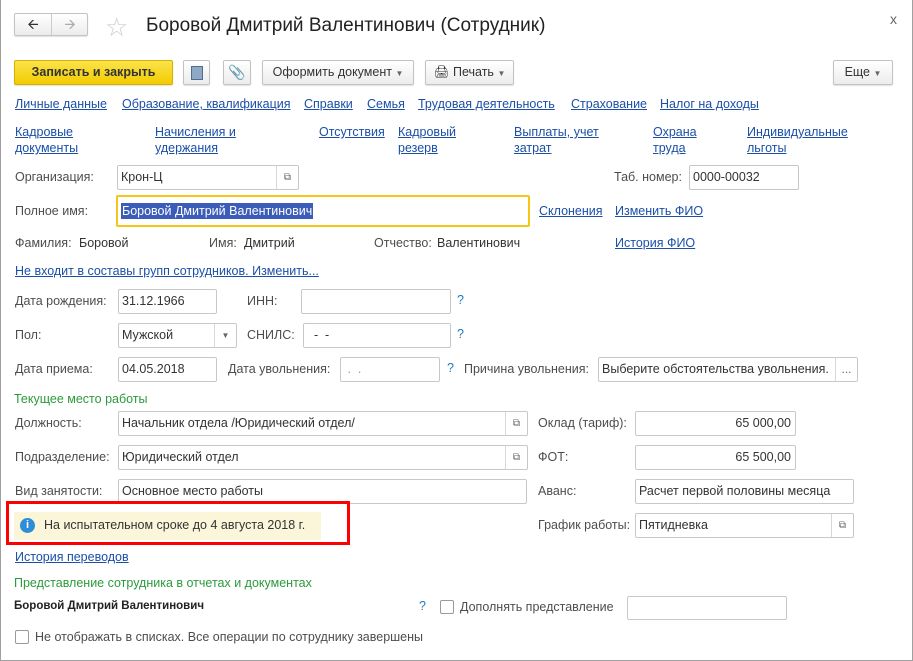 The height and width of the screenshot is (661, 913). I want to click on print-button: 🖨 Печать ▼, so click(469, 72).